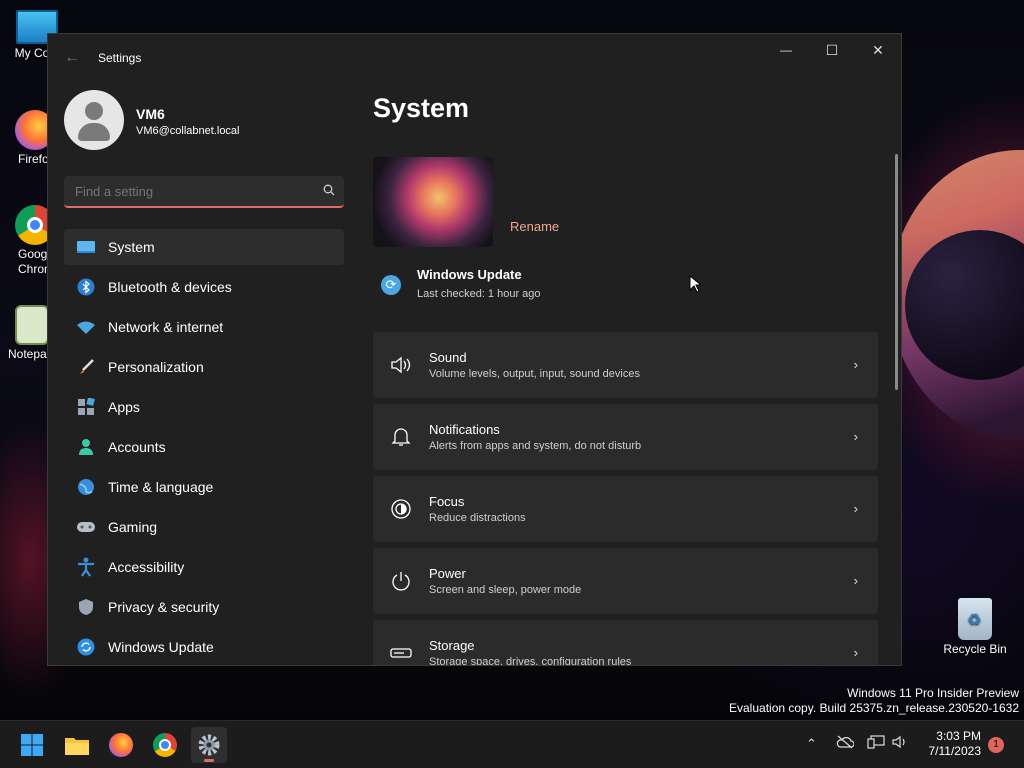 This screenshot has height=768, width=1024. What do you see at coordinates (34, 261) in the screenshot?
I see `desktop-icon-label: Goog Chron` at bounding box center [34, 261].